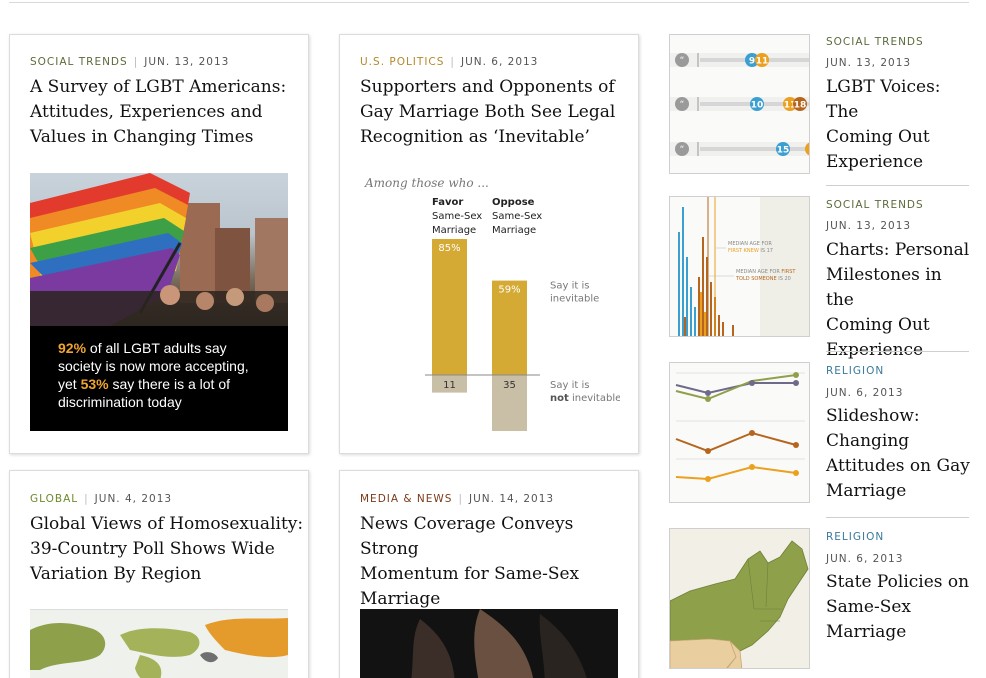 Image resolution: width=986 pixels, height=678 pixels. Describe the element at coordinates (752, 62) in the screenshot. I see `age-marker: 9` at that location.